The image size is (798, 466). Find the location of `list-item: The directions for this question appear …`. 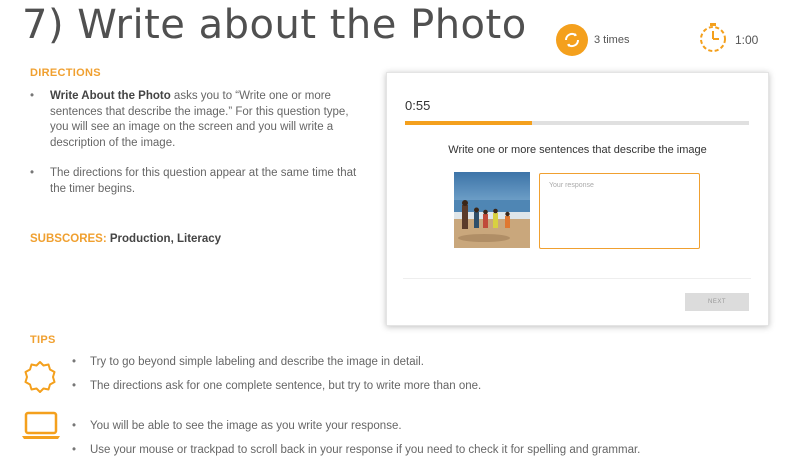

list-item: The directions for this question appear … is located at coordinates (195, 181).